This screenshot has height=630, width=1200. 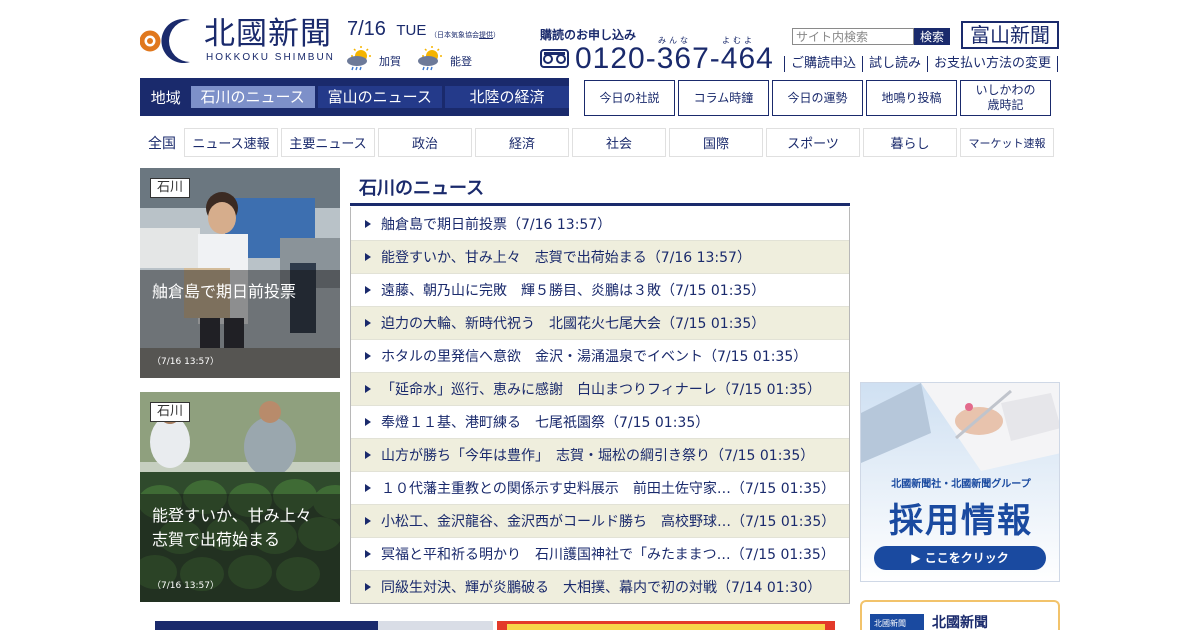 I want to click on featured-photo-1: 石川 舳倉島で期日前投票 （7/16 13:57）, so click(x=240, y=273).